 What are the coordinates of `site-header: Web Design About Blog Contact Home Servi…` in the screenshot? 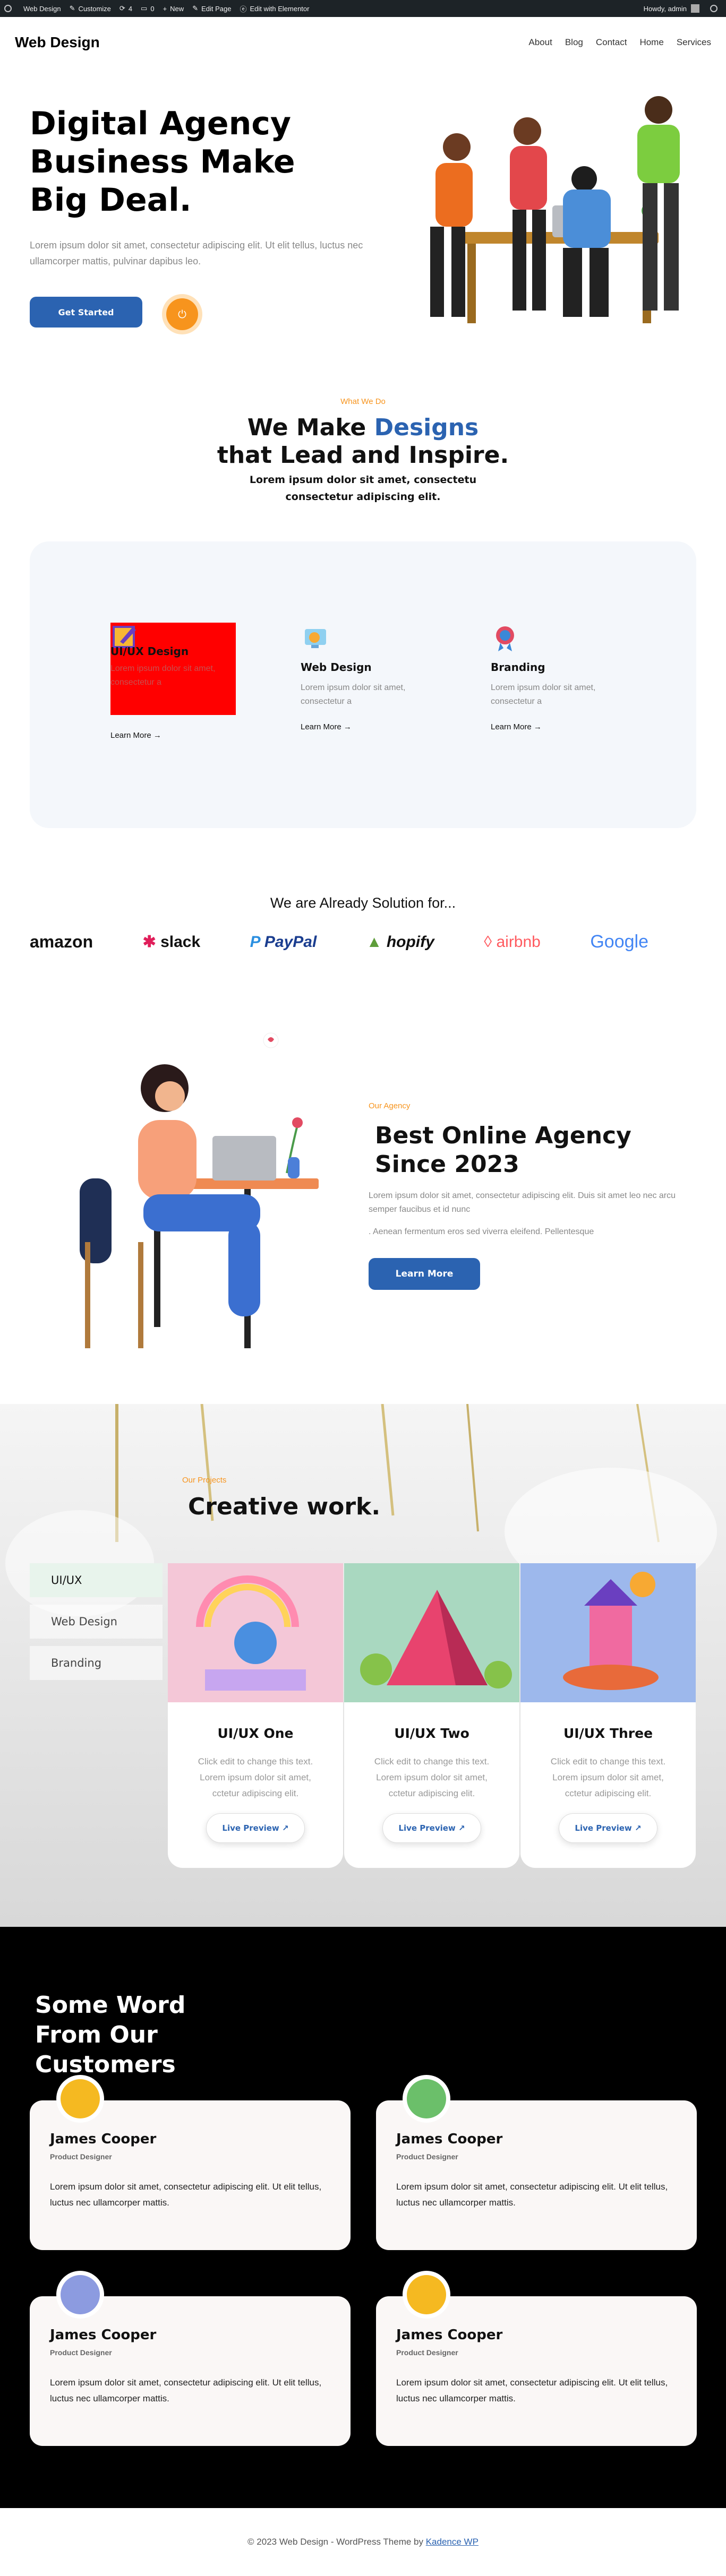 It's located at (363, 42).